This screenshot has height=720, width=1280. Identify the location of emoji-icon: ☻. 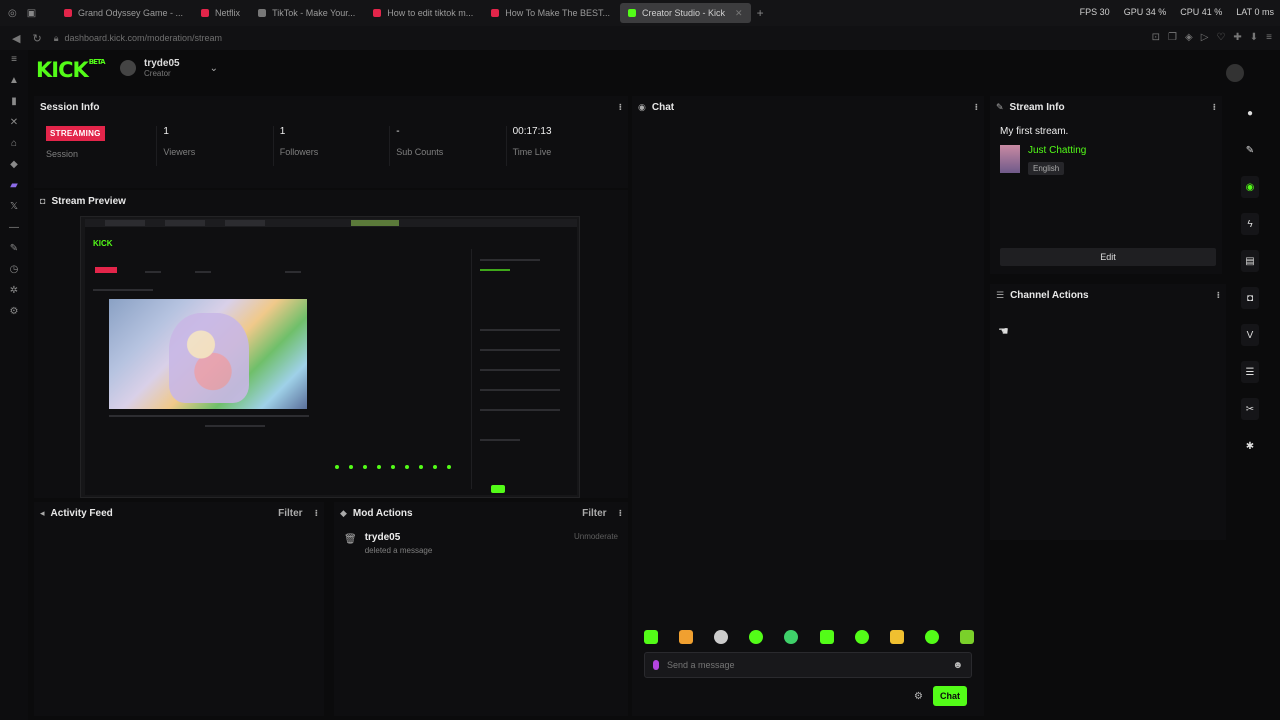
(957, 665).